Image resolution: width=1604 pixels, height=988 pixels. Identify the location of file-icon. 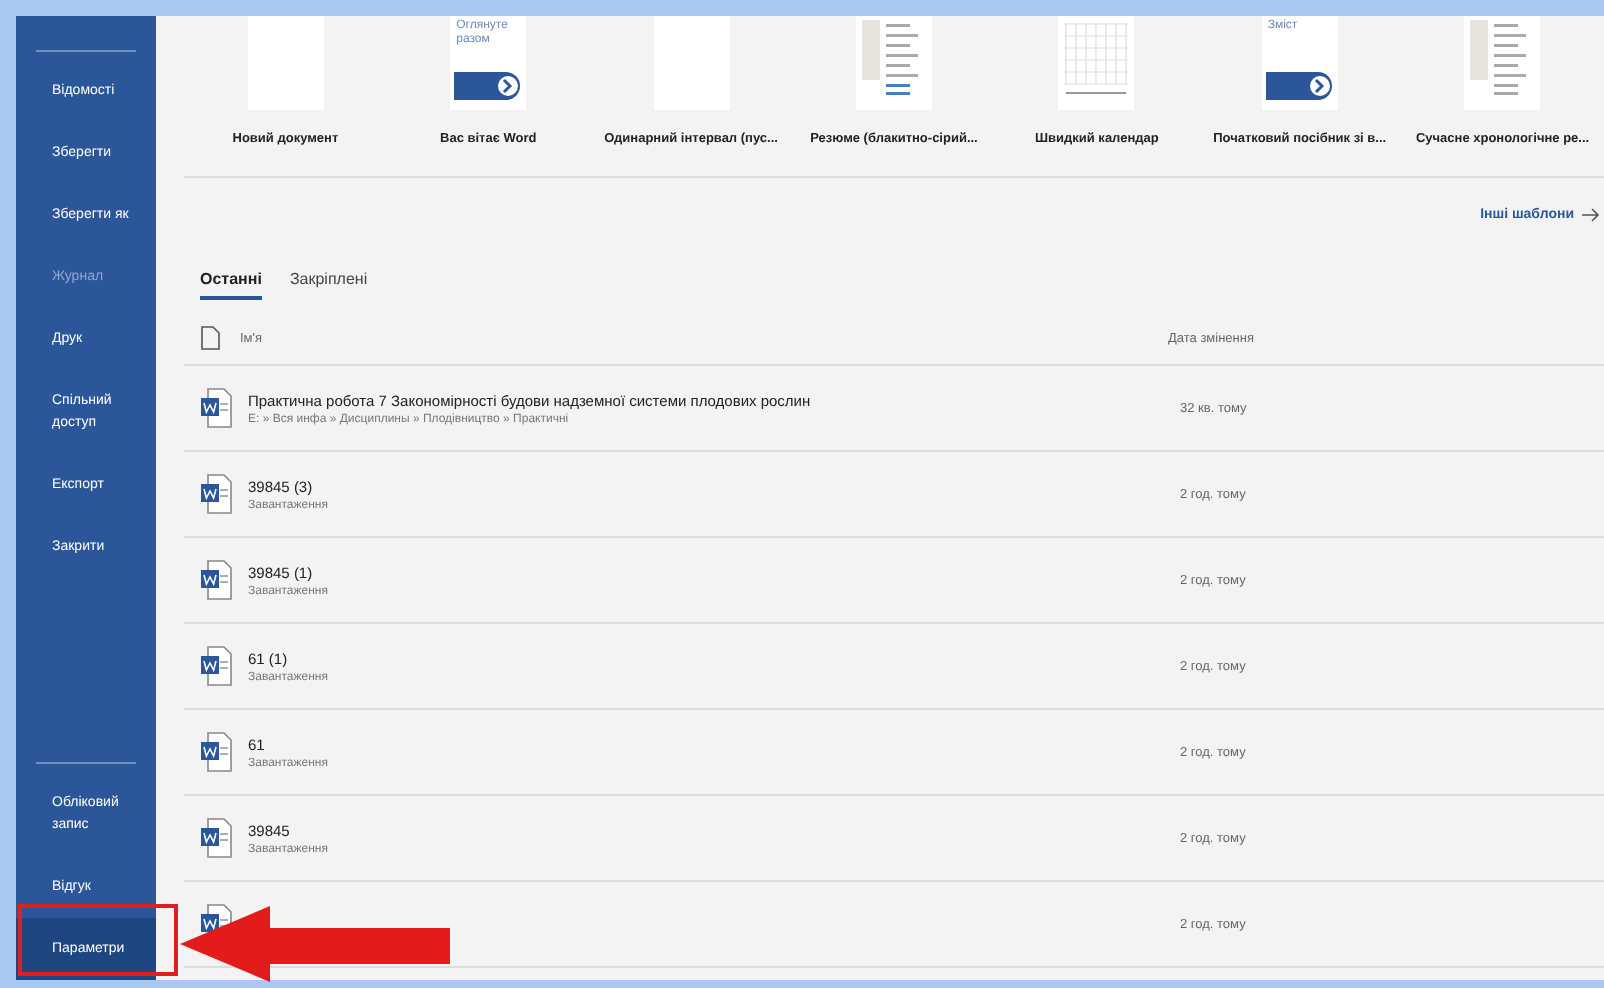
(210, 338).